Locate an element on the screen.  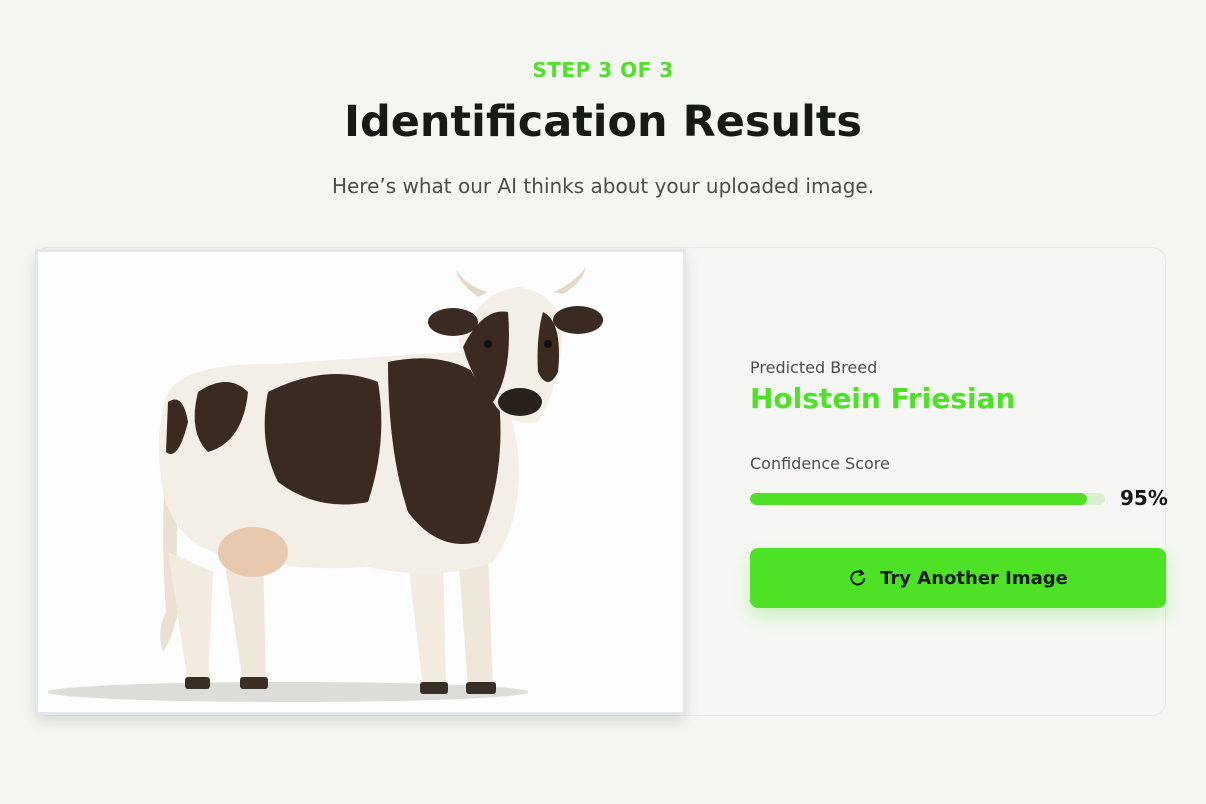
confidence-progress-bar is located at coordinates (927, 499).